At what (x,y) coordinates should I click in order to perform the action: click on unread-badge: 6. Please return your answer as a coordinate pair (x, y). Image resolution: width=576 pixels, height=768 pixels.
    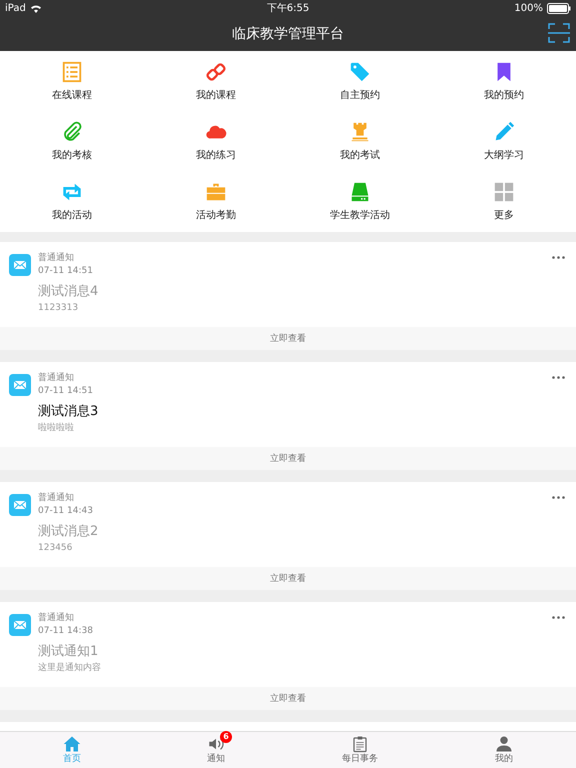
    Looking at the image, I should click on (226, 736).